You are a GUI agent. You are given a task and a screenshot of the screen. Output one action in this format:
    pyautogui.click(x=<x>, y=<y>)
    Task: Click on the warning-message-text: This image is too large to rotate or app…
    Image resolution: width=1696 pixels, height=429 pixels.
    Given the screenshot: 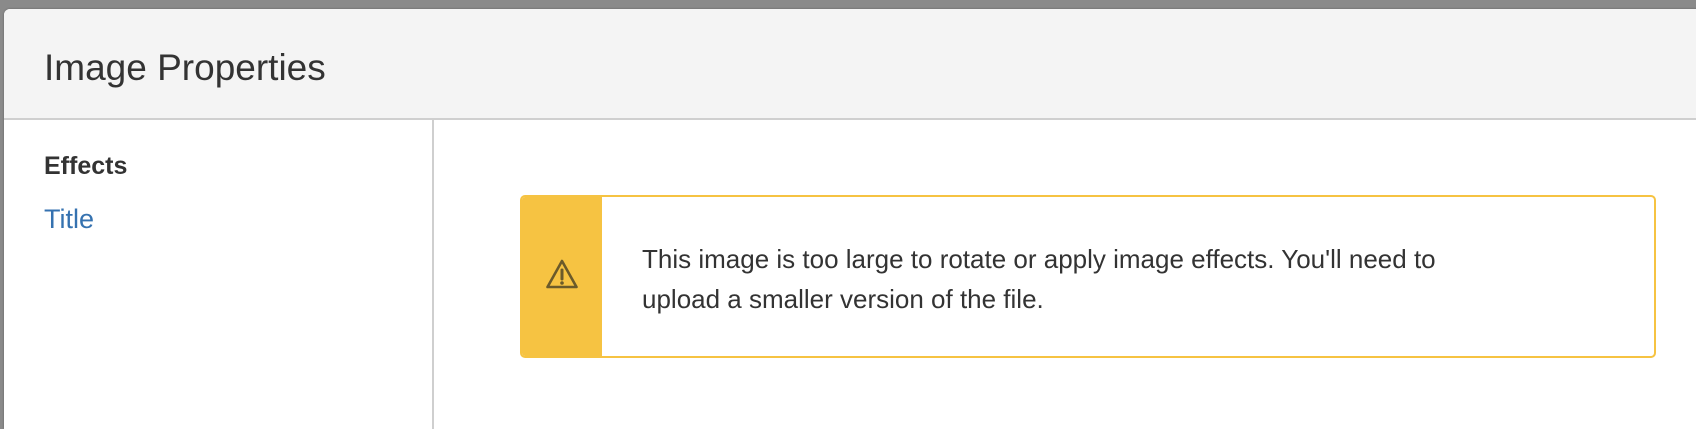 What is the action you would take?
    pyautogui.click(x=1039, y=279)
    